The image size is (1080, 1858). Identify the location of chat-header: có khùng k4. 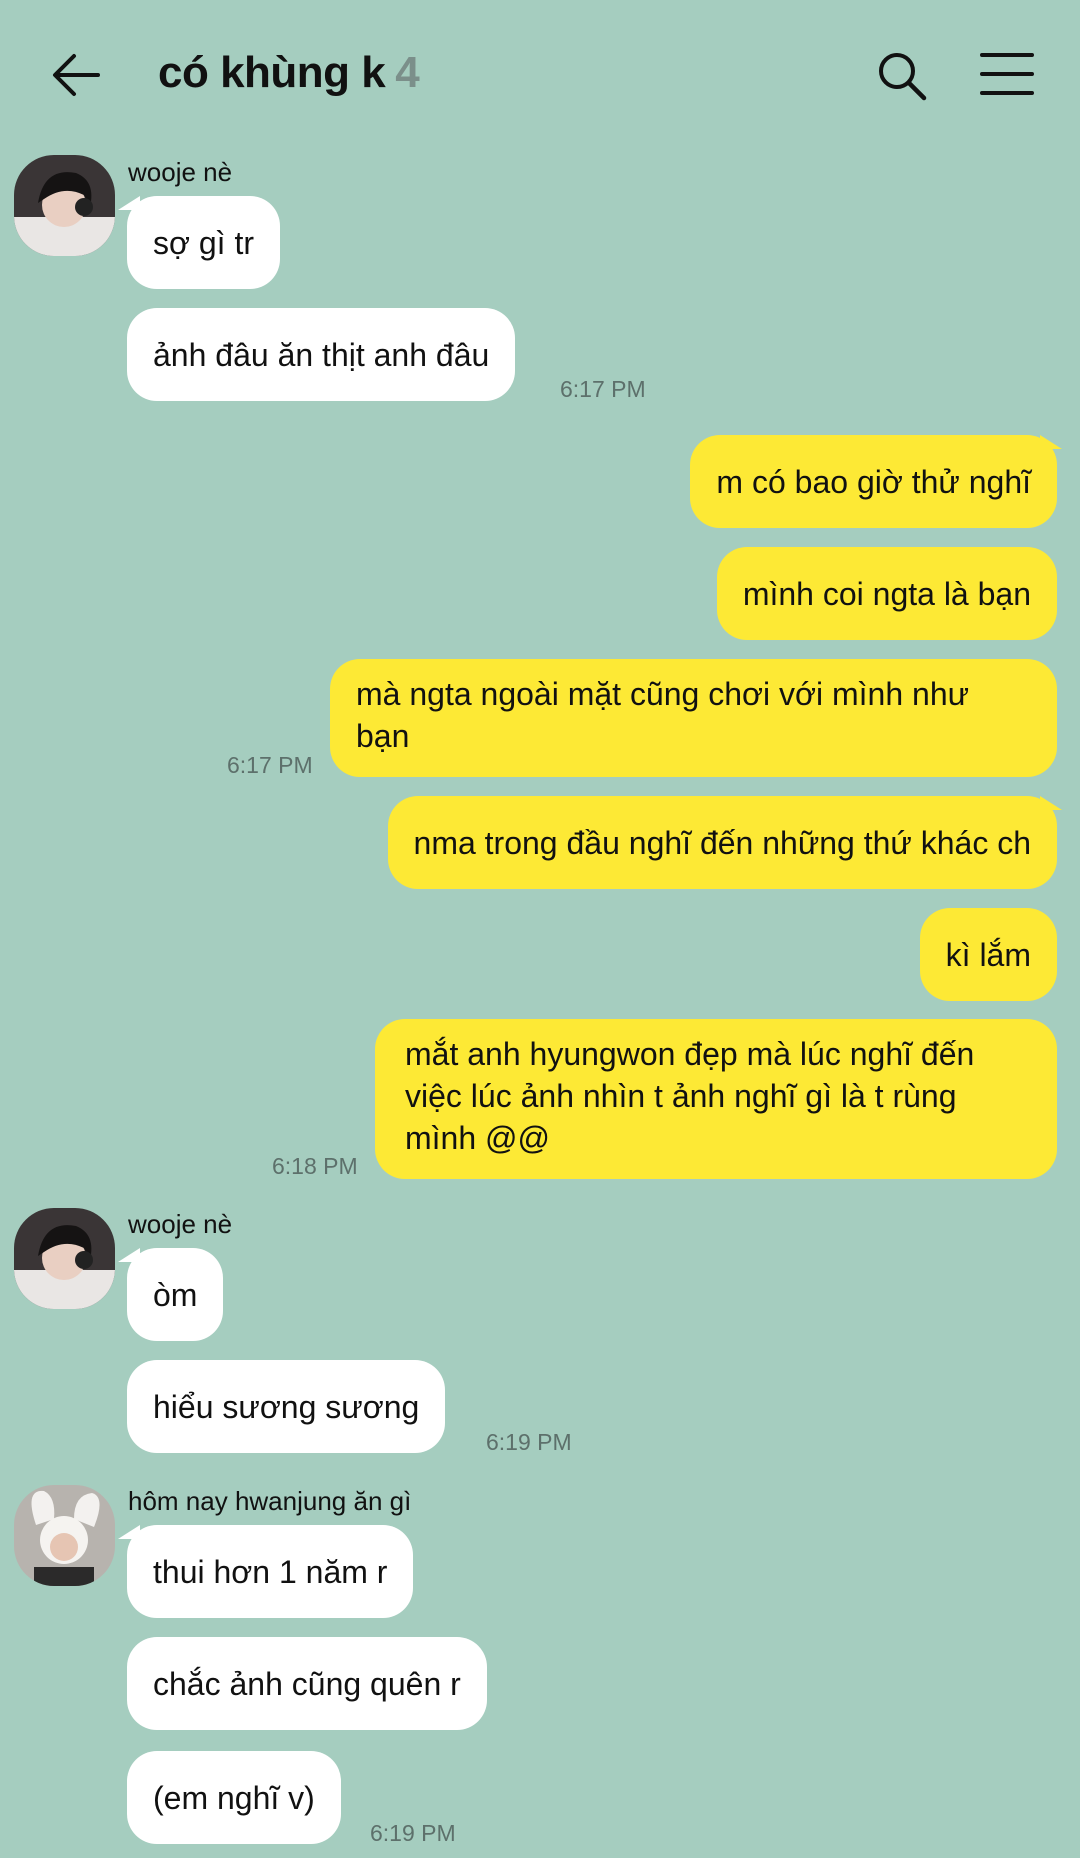
(540, 75).